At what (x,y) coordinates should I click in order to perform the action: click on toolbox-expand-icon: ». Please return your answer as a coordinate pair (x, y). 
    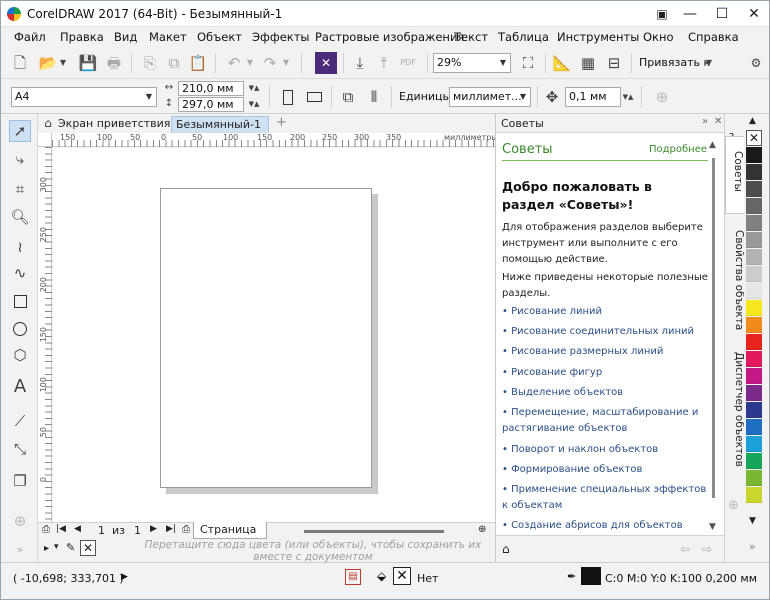
    Looking at the image, I should click on (20, 549).